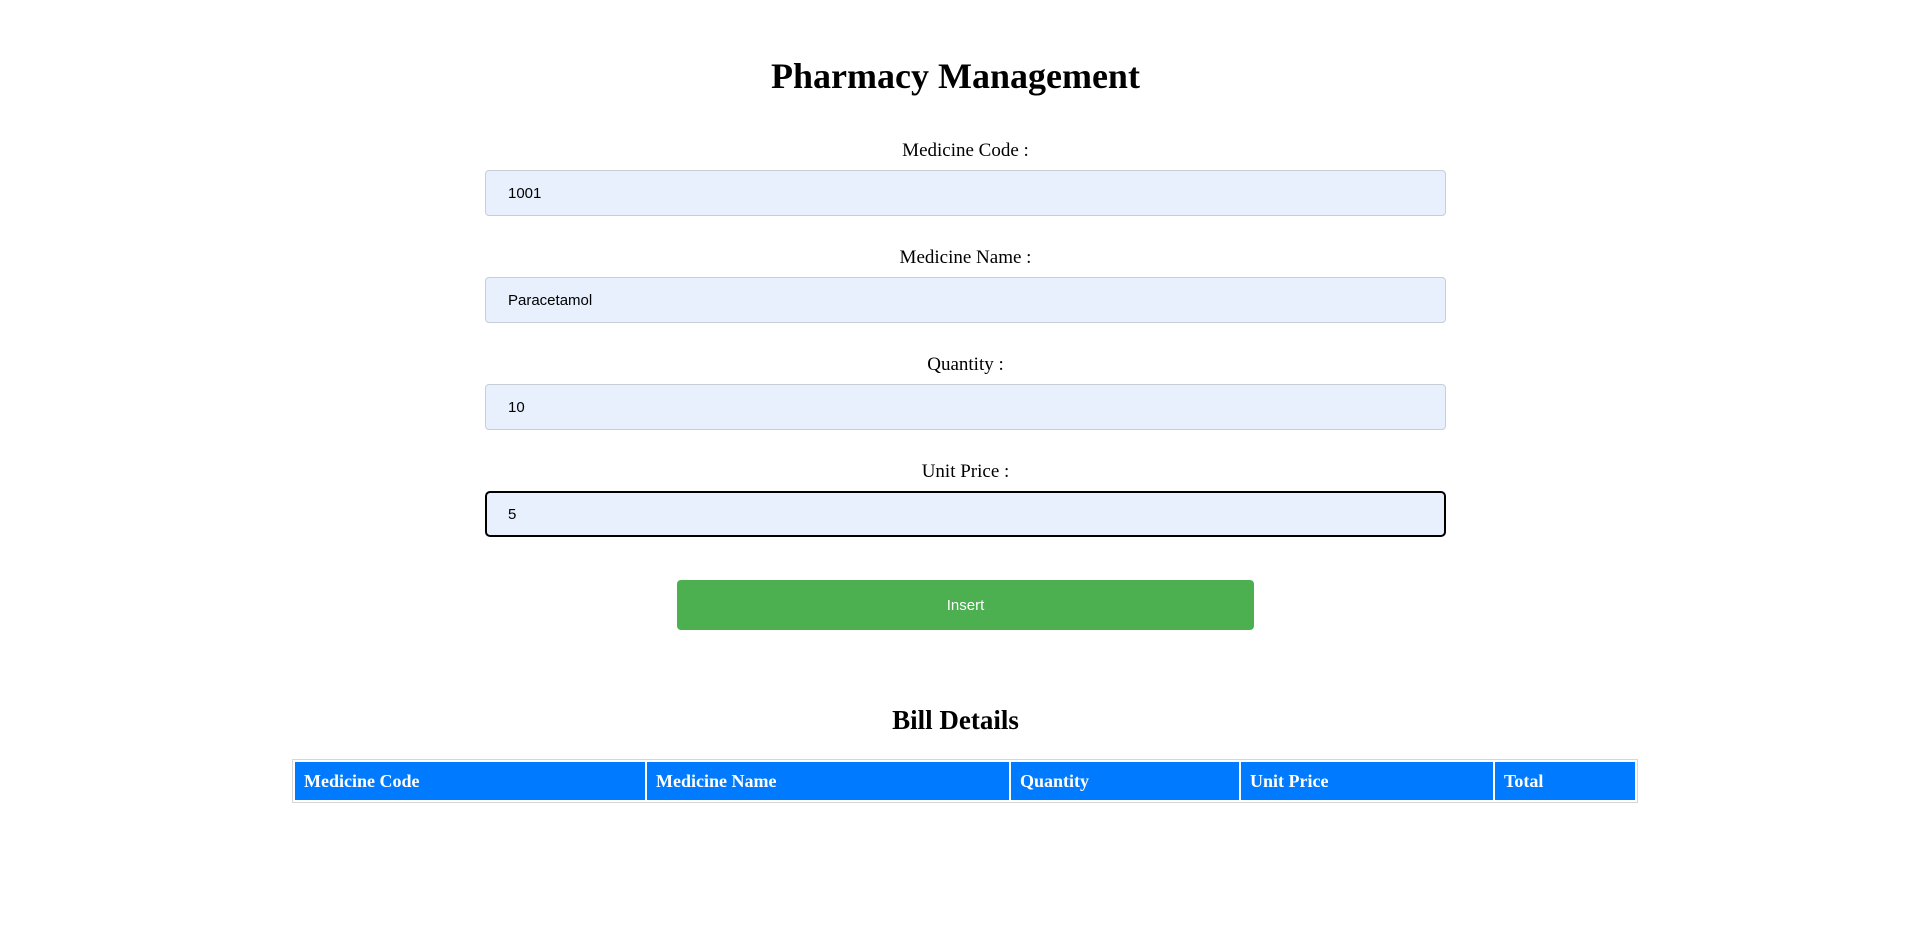  Describe the element at coordinates (965, 514) in the screenshot. I see `unit-price-input` at that location.